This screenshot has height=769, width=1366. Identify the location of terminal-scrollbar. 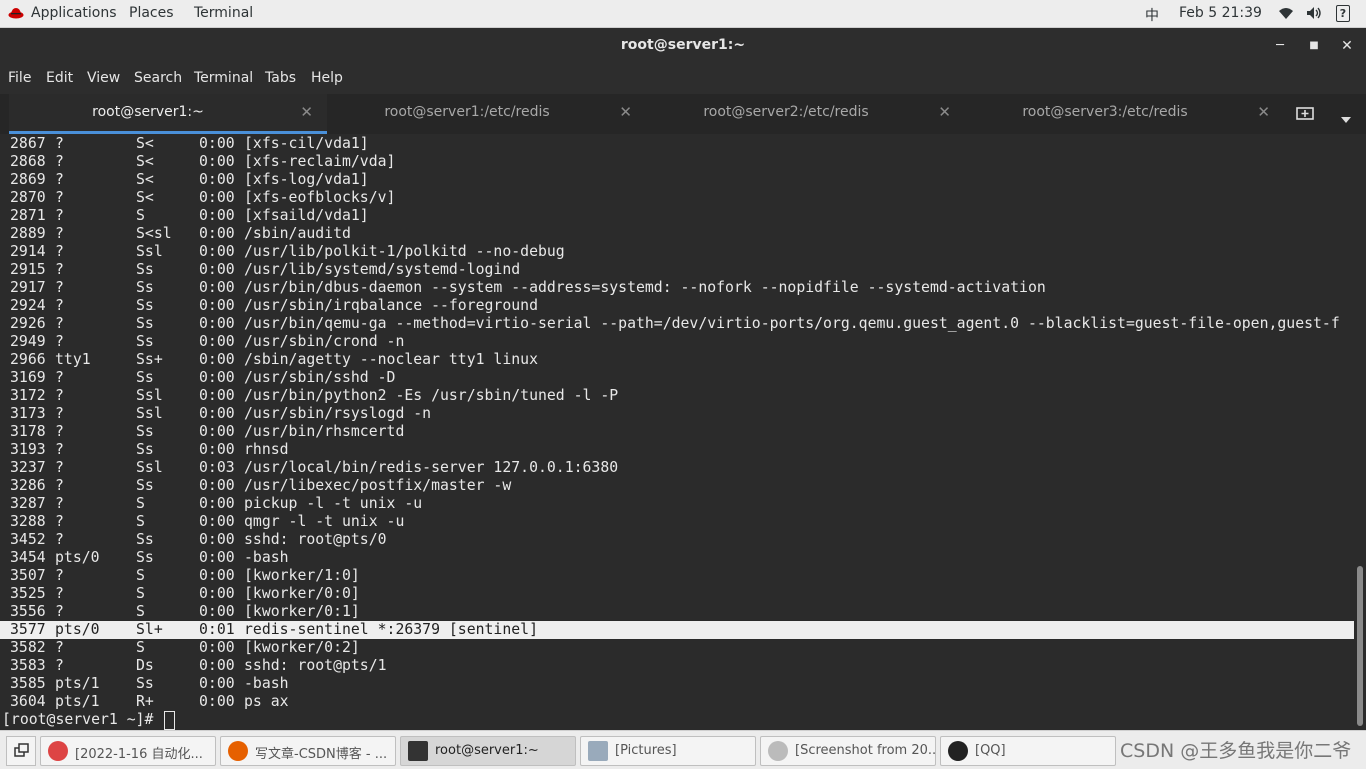
(1360, 432).